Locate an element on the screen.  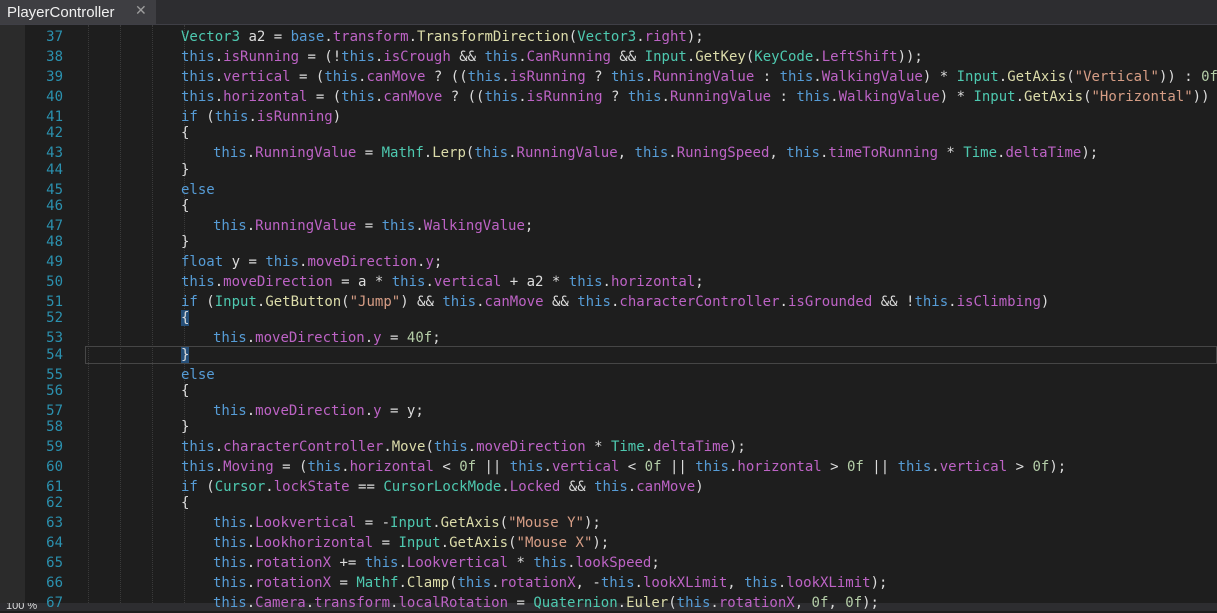
code-token: canMove is located at coordinates (514, 302).